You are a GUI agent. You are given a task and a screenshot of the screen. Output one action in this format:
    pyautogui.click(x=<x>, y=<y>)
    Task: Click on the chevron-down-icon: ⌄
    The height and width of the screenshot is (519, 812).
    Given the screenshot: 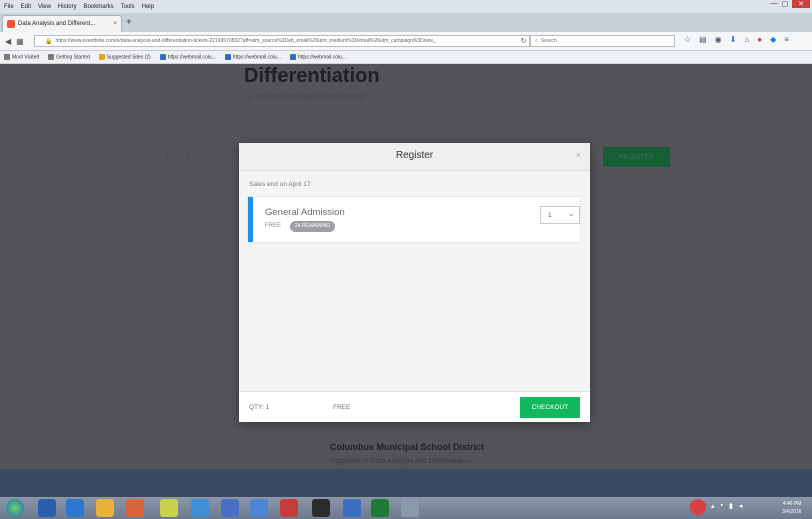 What is the action you would take?
    pyautogui.click(x=571, y=213)
    